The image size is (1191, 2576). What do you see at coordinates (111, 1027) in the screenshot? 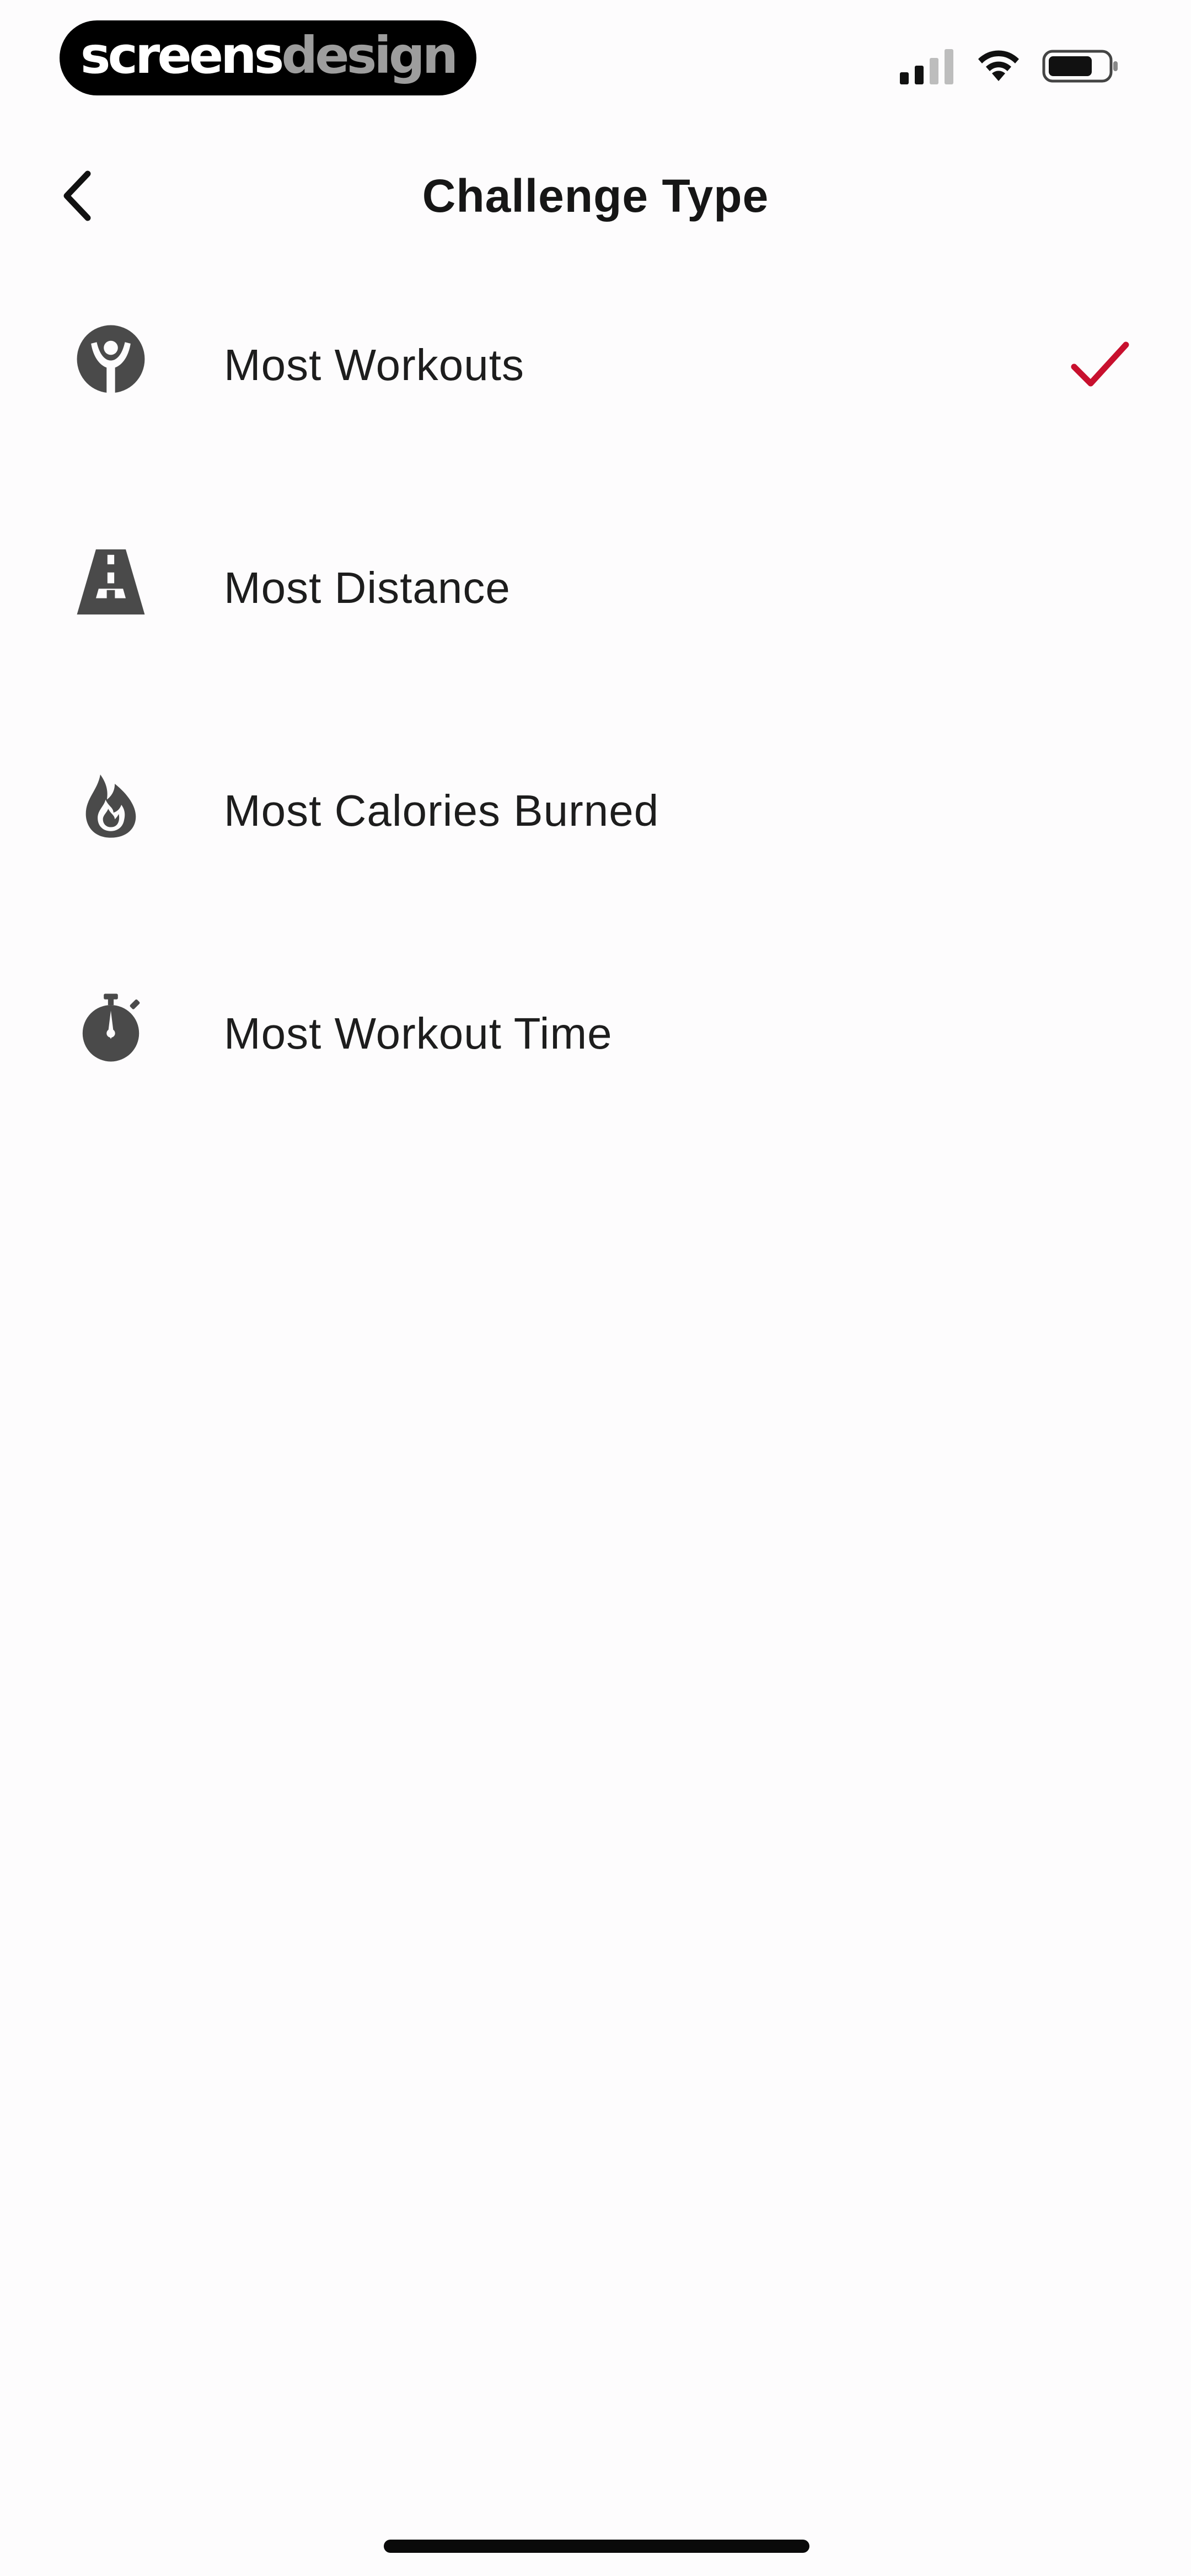
I see `stopwatch-icon` at bounding box center [111, 1027].